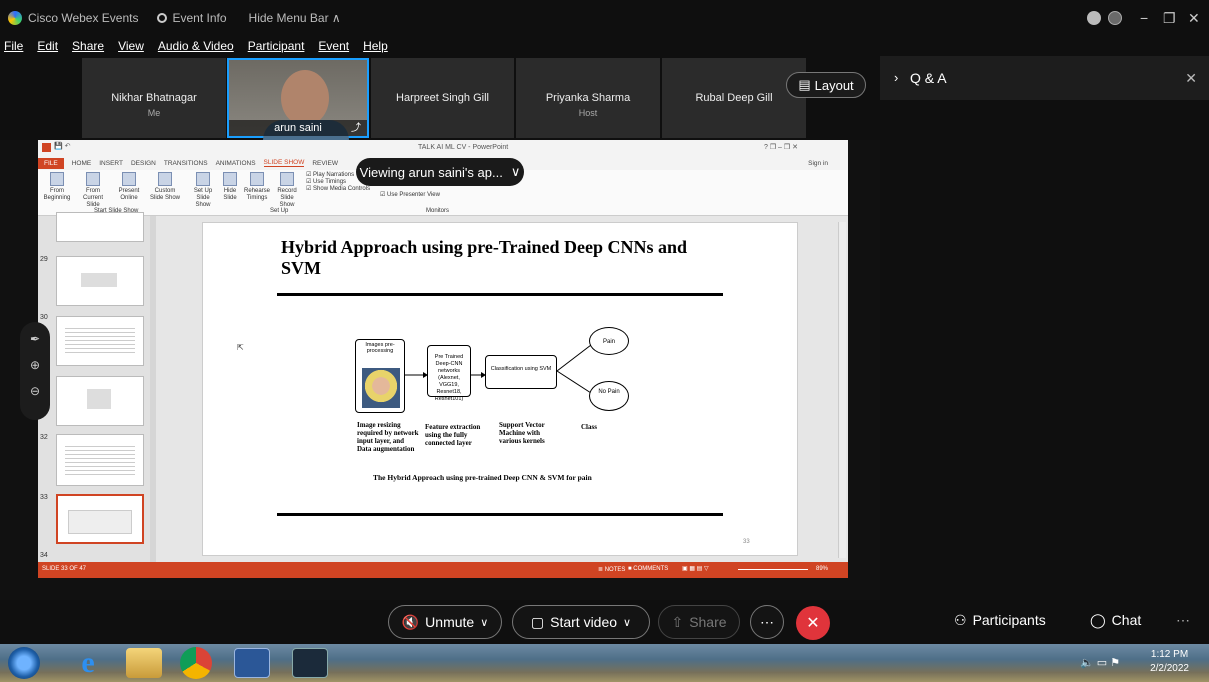  What do you see at coordinates (1094, 18) in the screenshot?
I see `status-icon` at bounding box center [1094, 18].